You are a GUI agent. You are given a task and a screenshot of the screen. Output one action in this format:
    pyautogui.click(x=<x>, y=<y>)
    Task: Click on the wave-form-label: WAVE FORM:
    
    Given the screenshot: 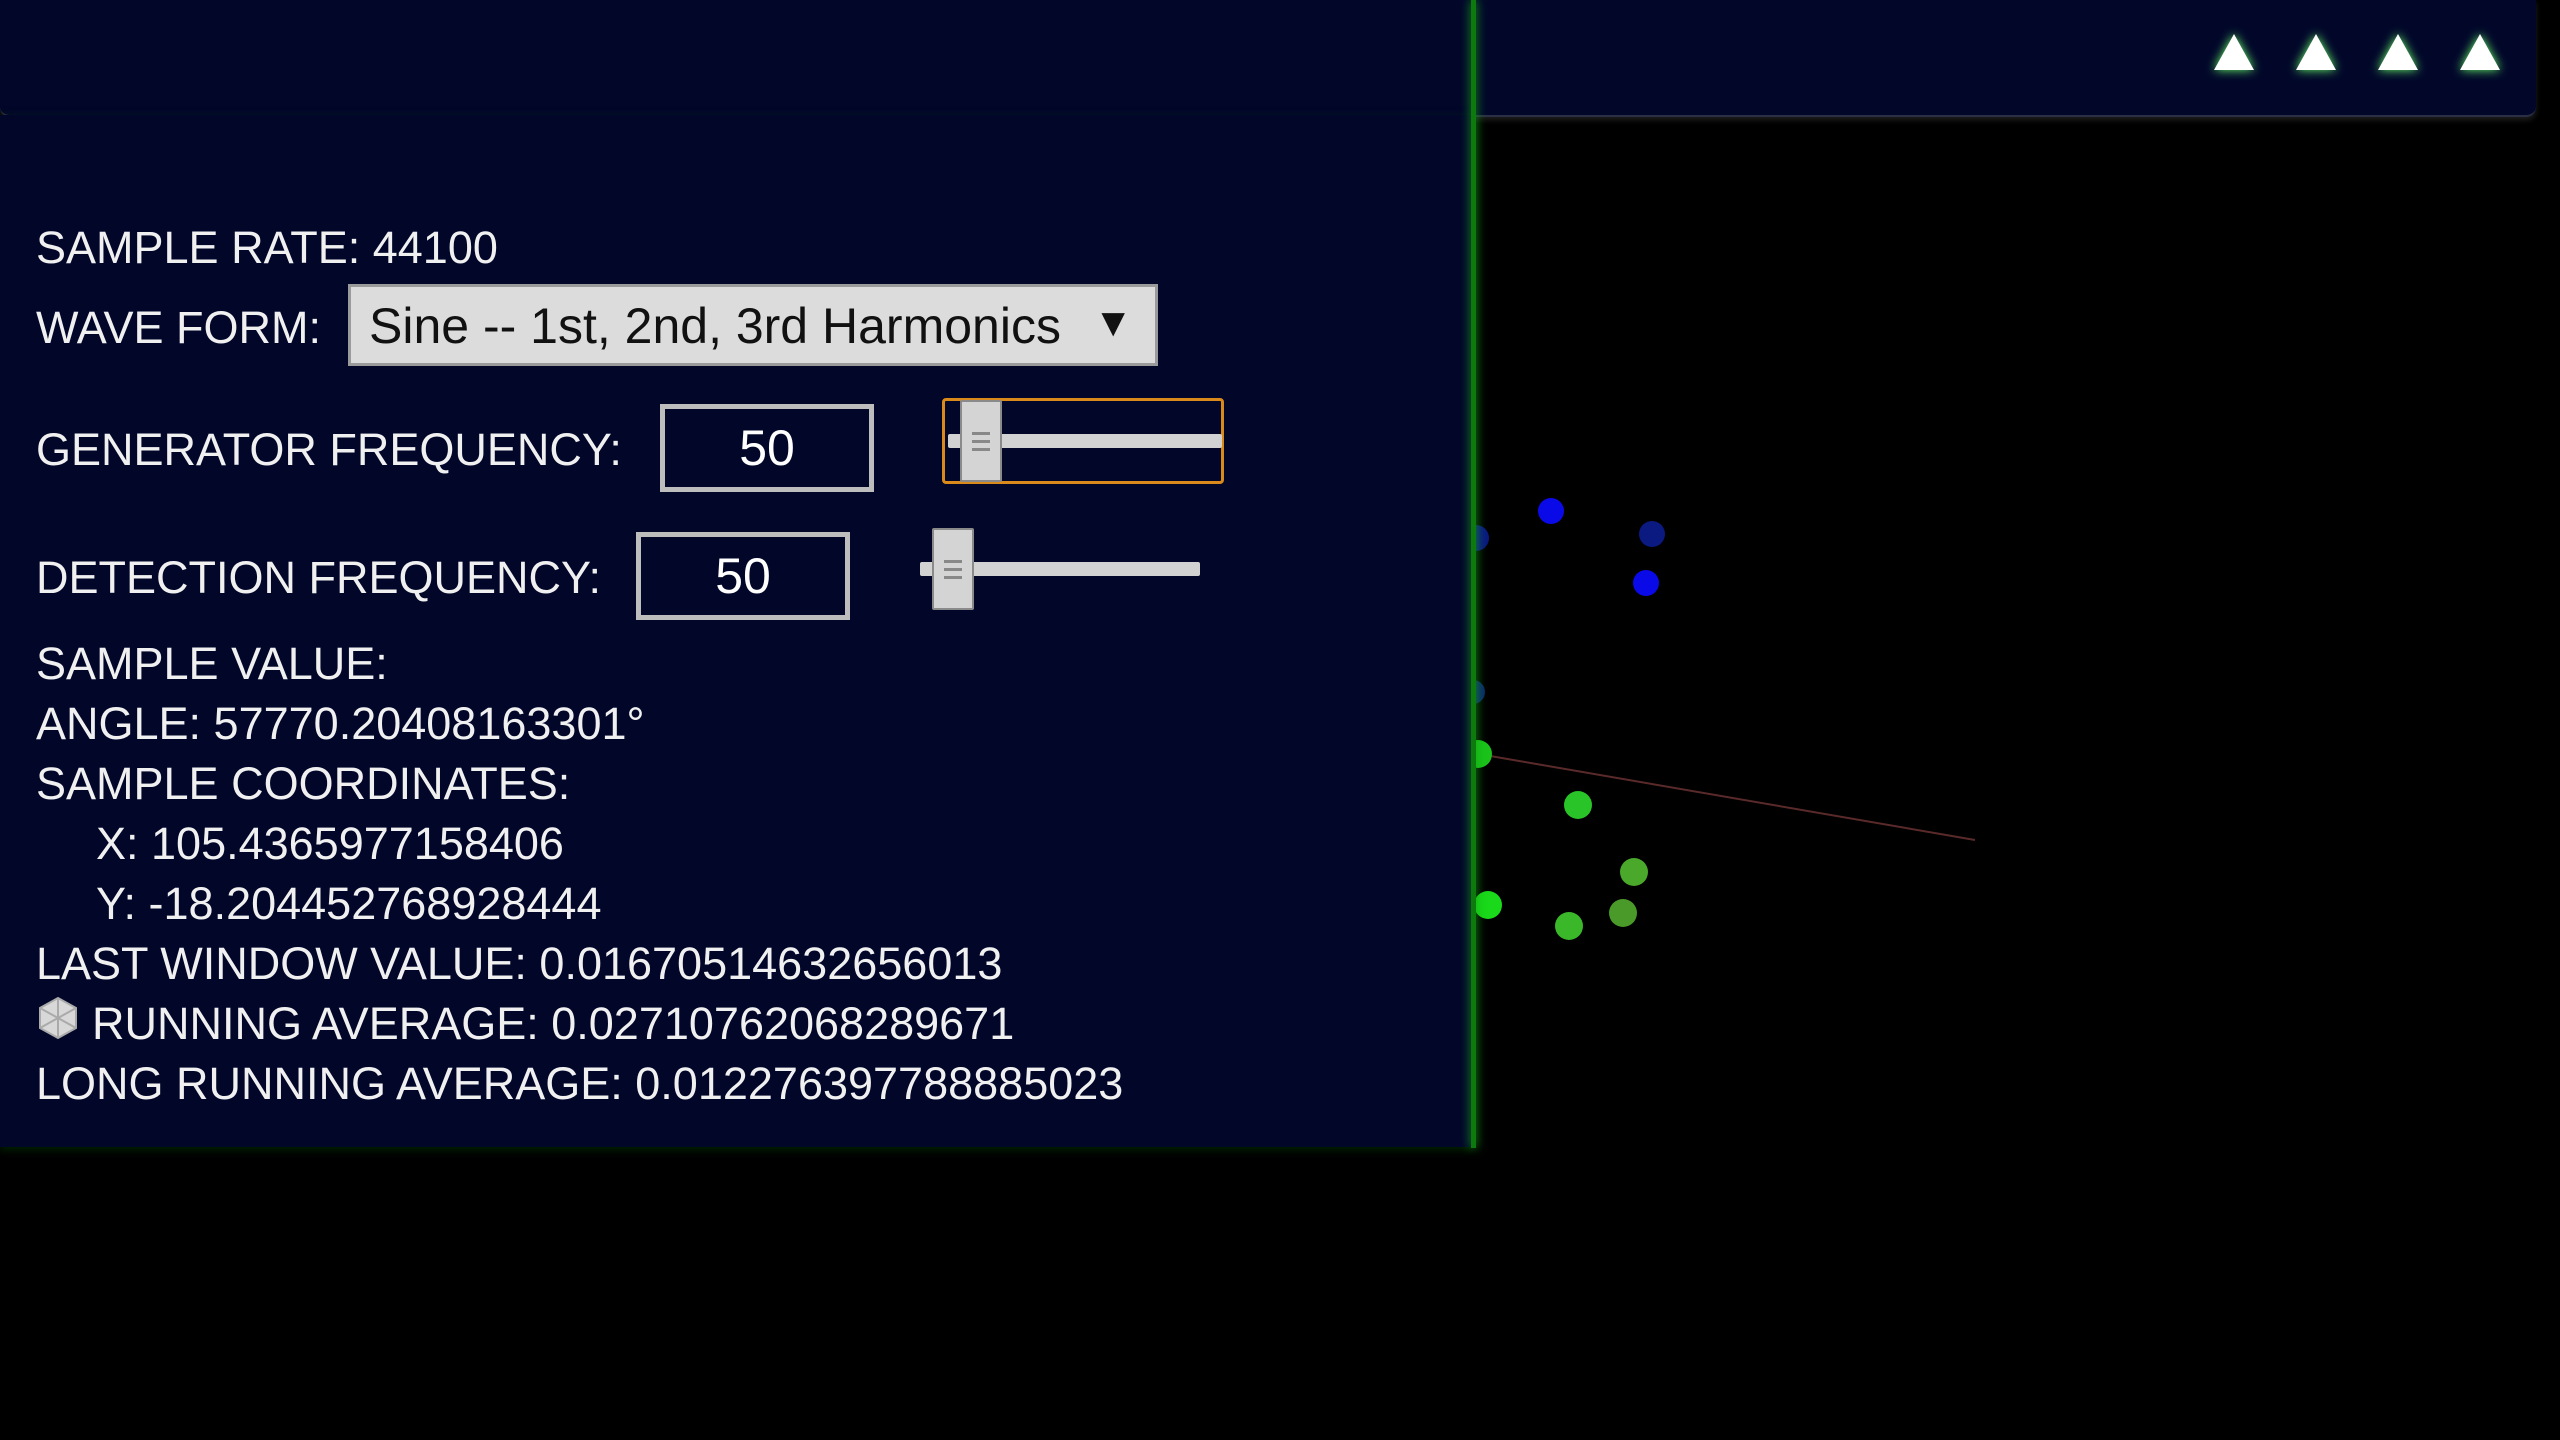 What is the action you would take?
    pyautogui.click(x=178, y=327)
    